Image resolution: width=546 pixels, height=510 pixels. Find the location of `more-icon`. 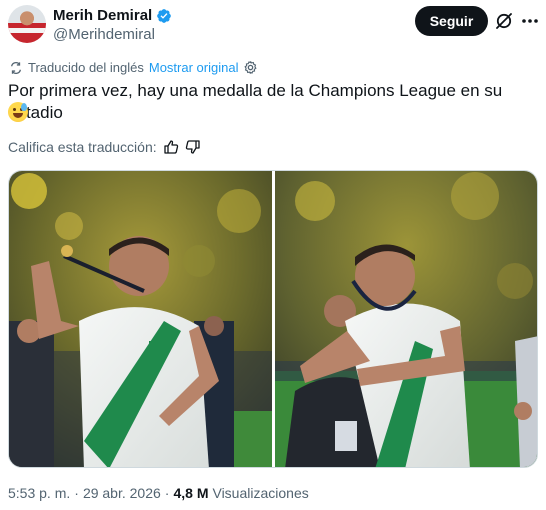

more-icon is located at coordinates (530, 21).